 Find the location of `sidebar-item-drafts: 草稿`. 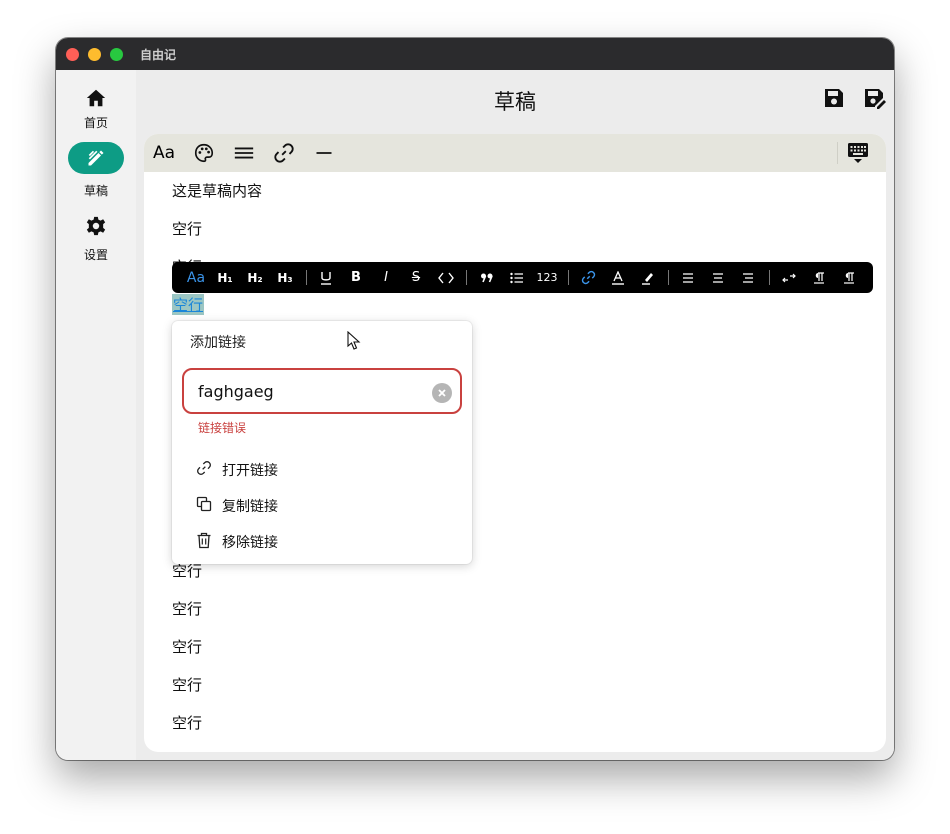

sidebar-item-drafts: 草稿 is located at coordinates (96, 170).